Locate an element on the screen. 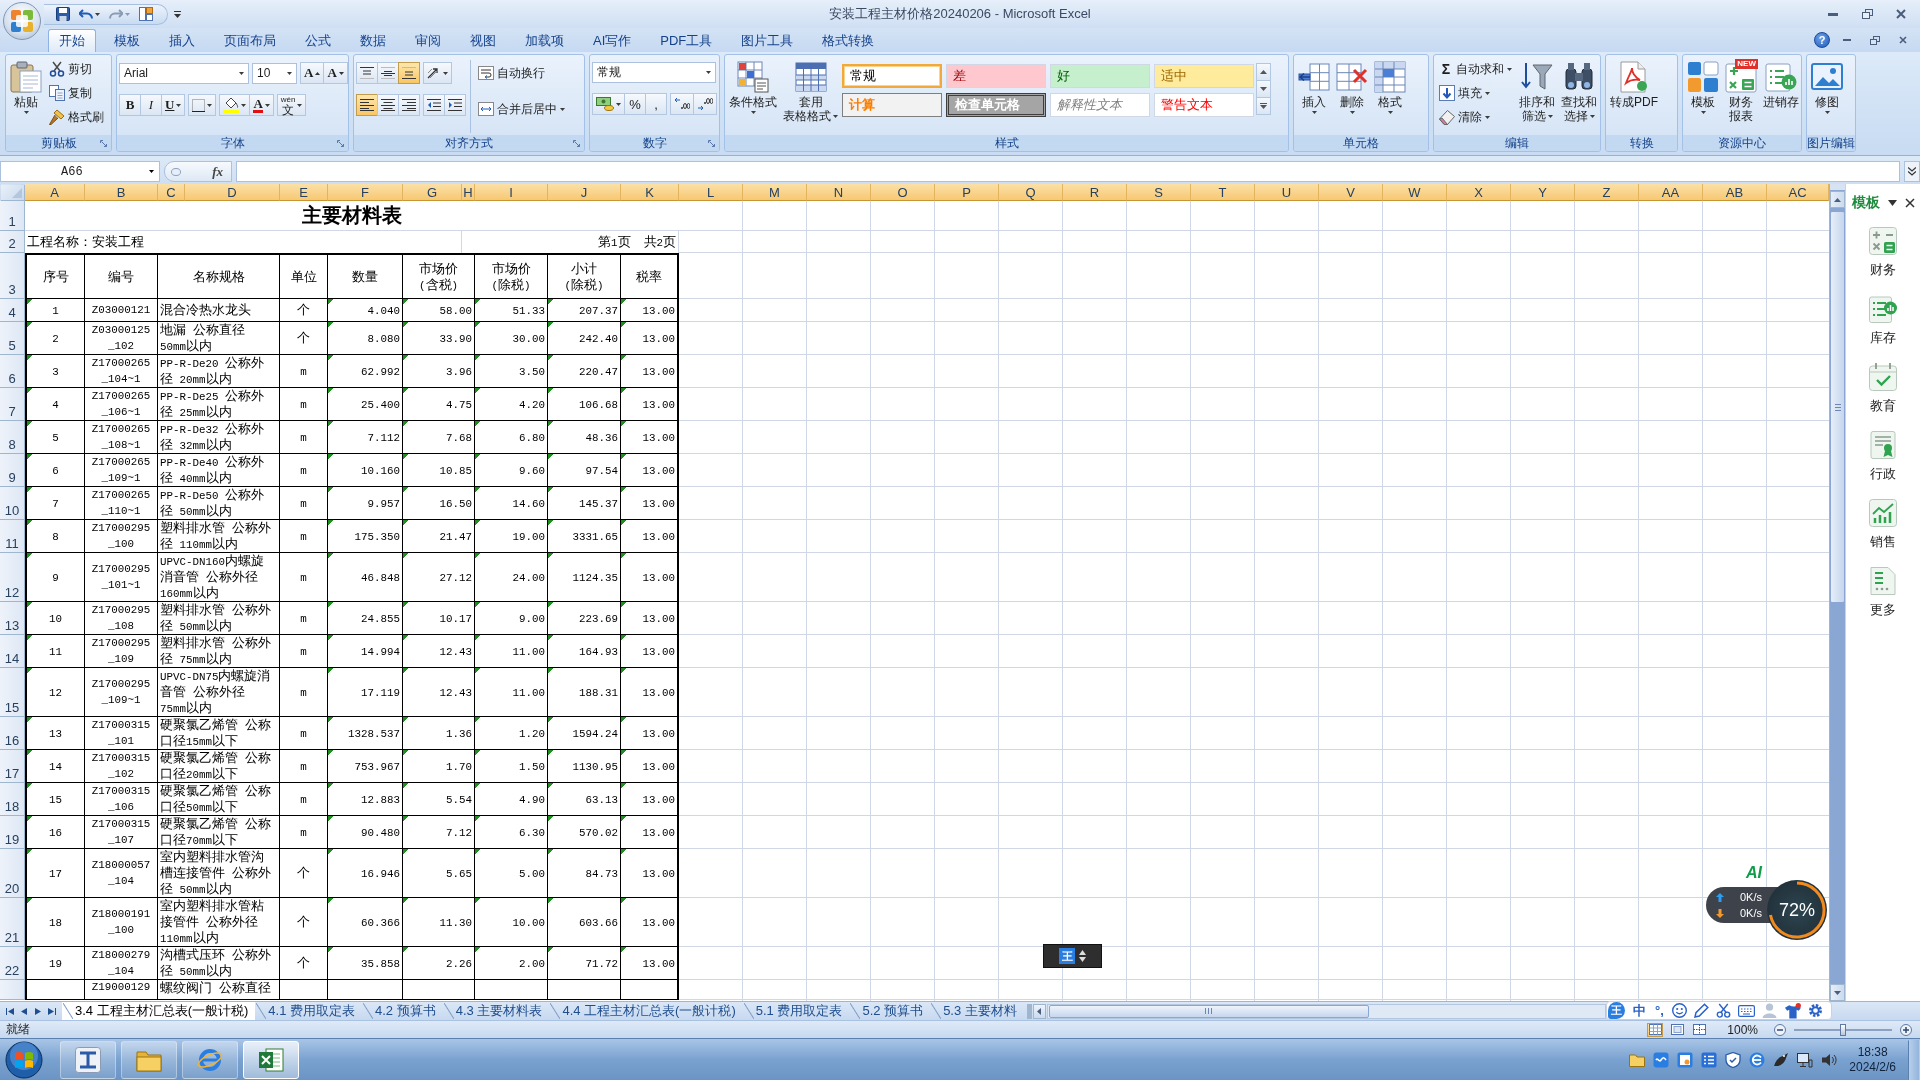 The height and width of the screenshot is (1080, 1920). borders-button is located at coordinates (202, 105).